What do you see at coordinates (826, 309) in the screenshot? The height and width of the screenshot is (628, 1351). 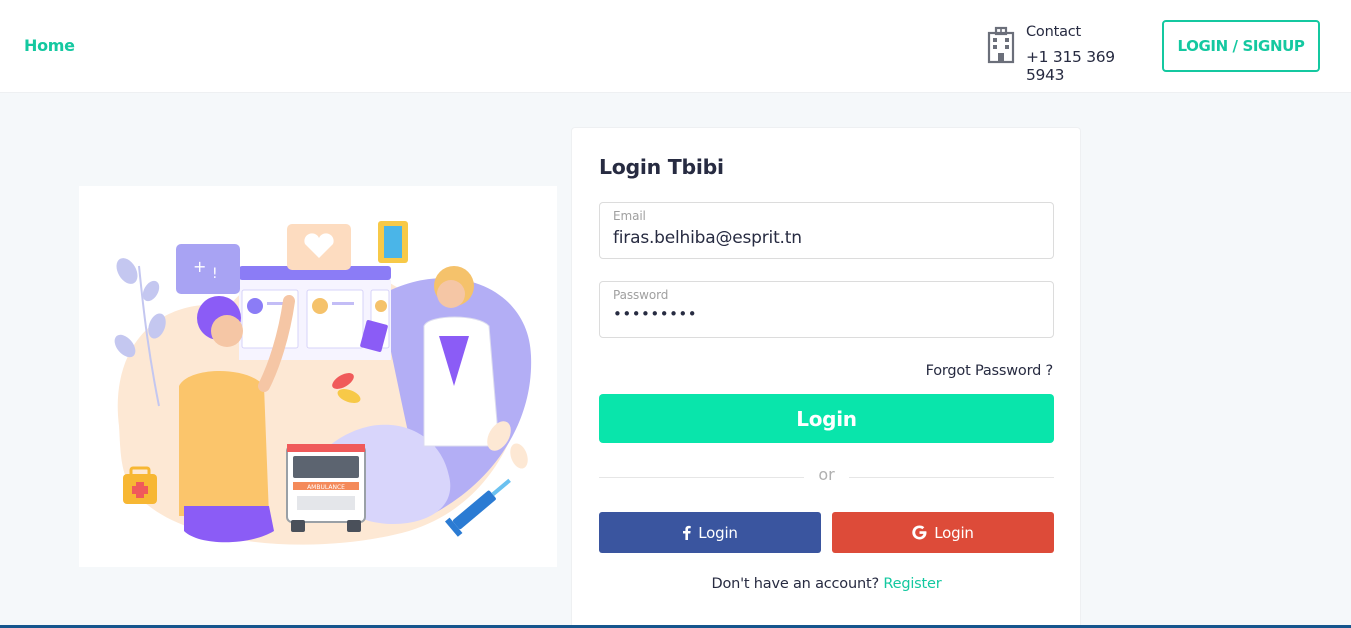 I see `password-field: Password •••••••••` at bounding box center [826, 309].